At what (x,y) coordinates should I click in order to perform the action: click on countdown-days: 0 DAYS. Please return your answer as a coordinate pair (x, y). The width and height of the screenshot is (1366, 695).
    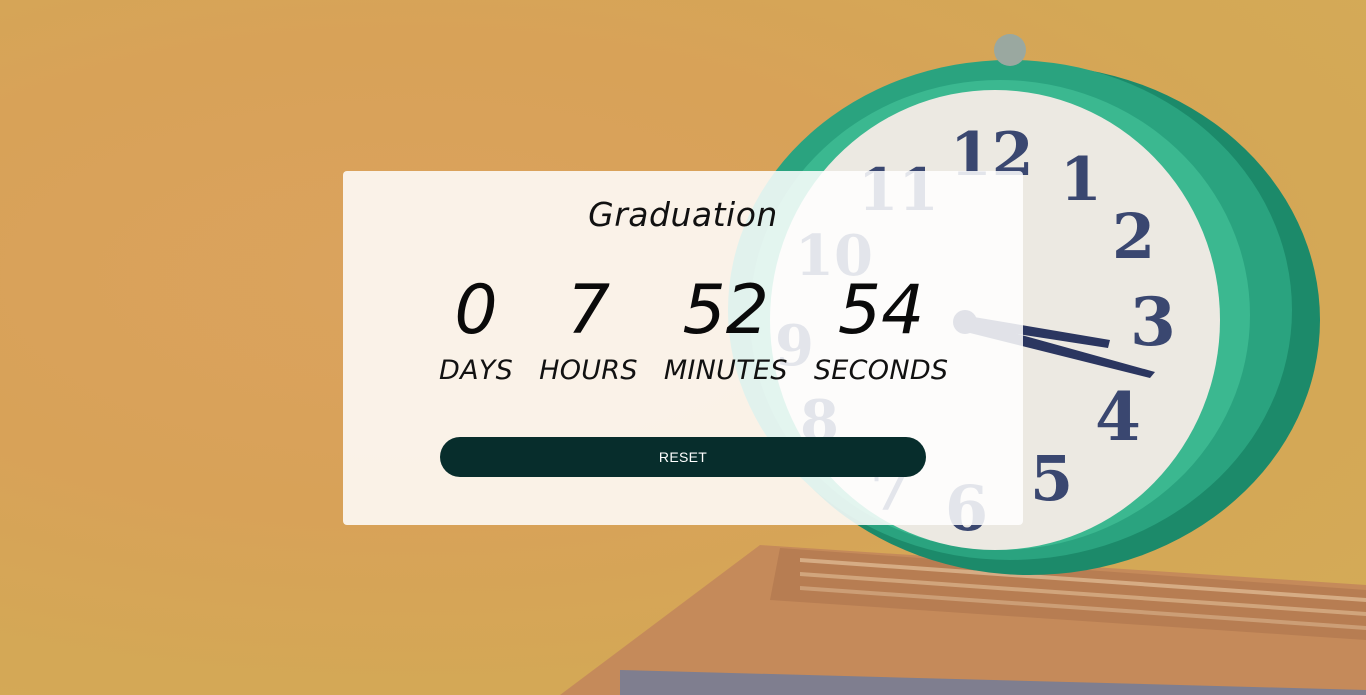
    Looking at the image, I should click on (476, 330).